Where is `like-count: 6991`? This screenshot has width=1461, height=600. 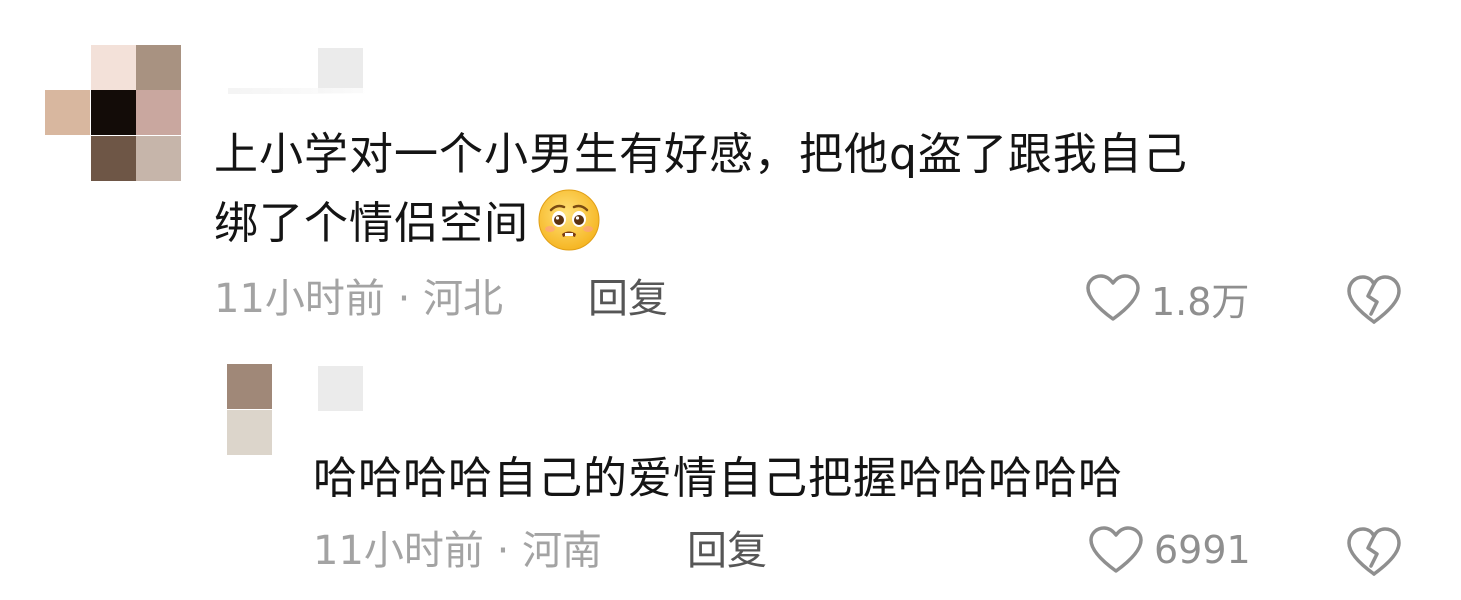 like-count: 6991 is located at coordinates (1202, 550).